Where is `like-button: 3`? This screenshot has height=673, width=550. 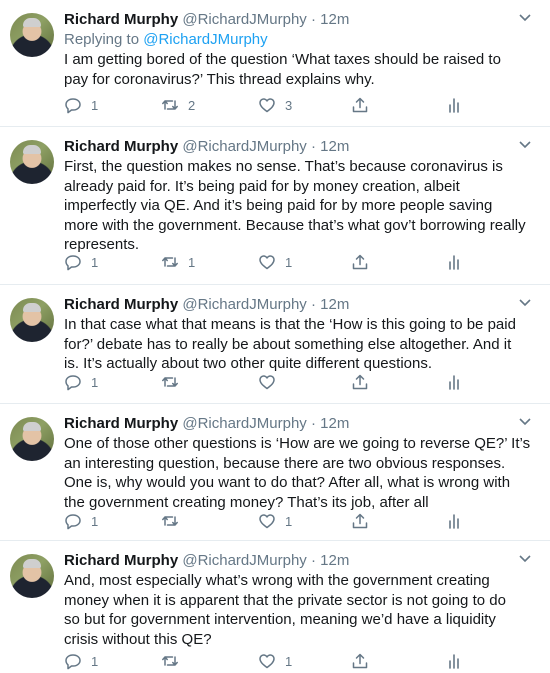 like-button: 3 is located at coordinates (275, 105).